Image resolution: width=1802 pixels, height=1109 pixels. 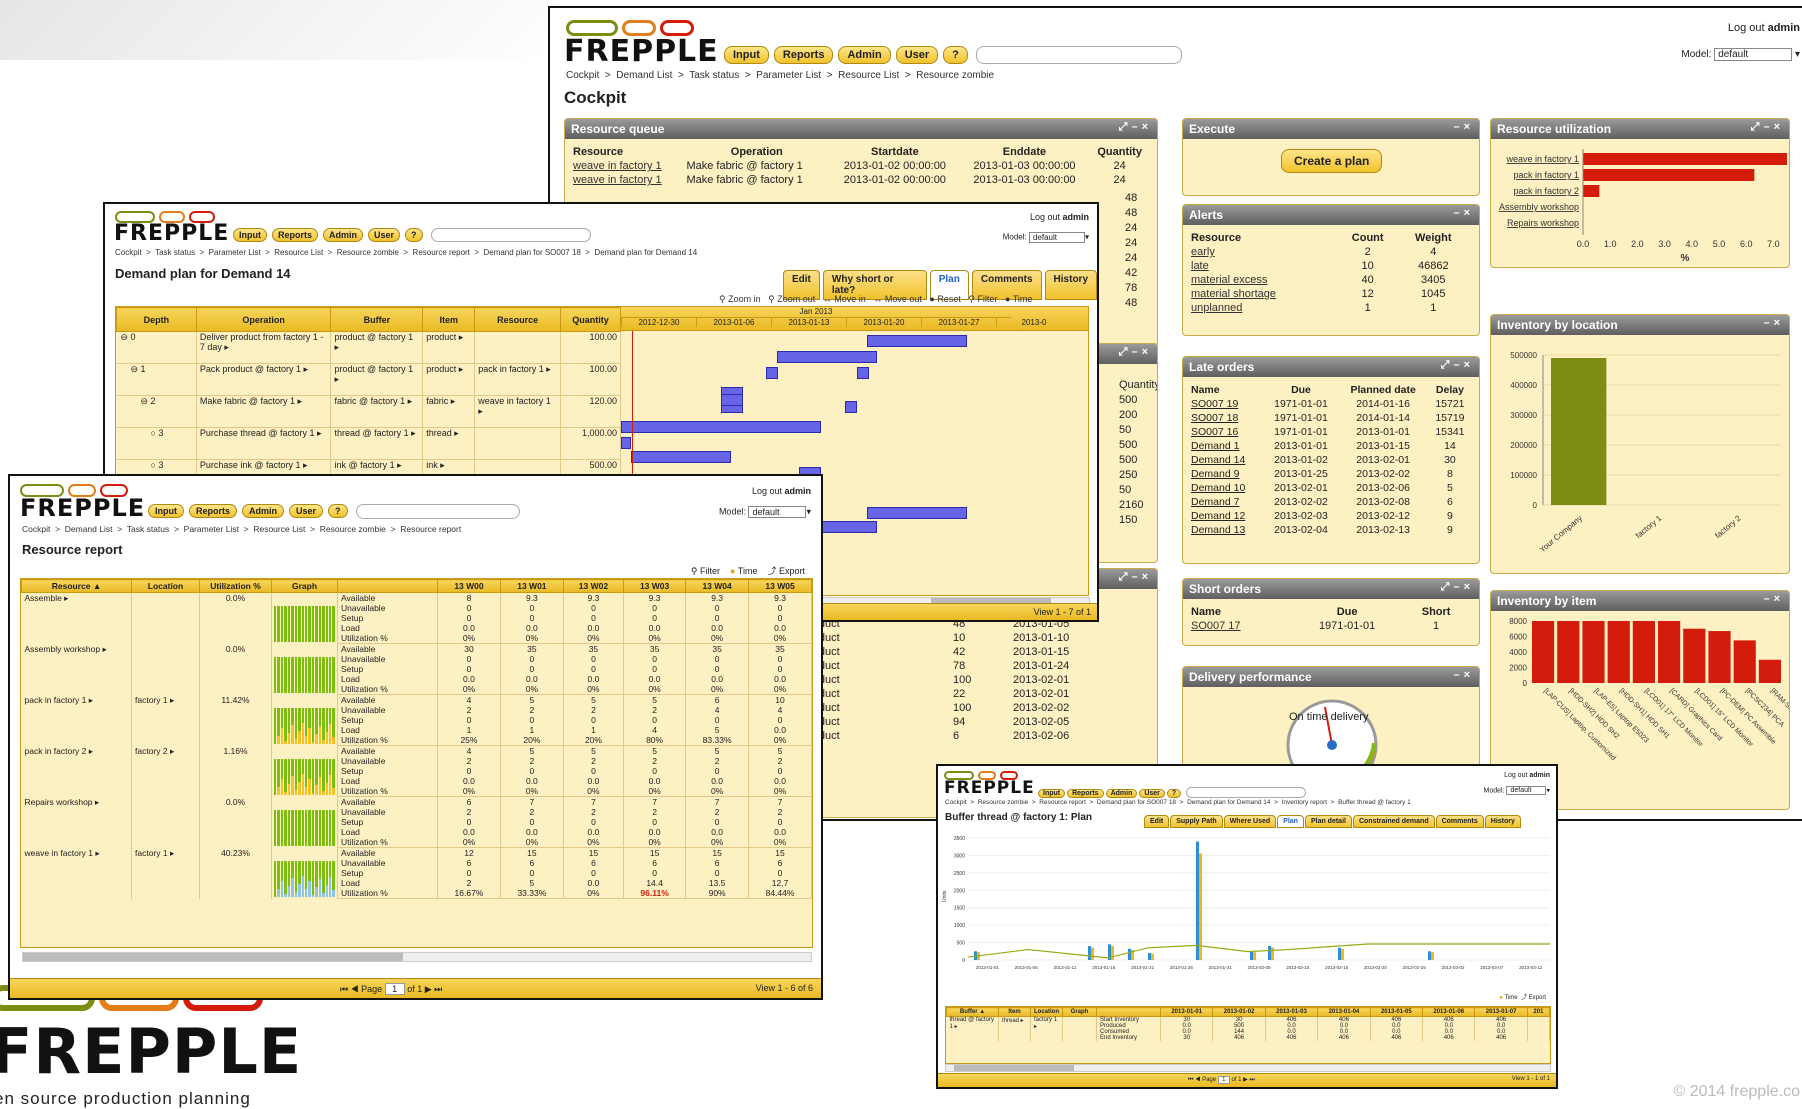 What do you see at coordinates (264, 379) in the screenshot?
I see `operation-link: Pack product @ factory 1 ▸` at bounding box center [264, 379].